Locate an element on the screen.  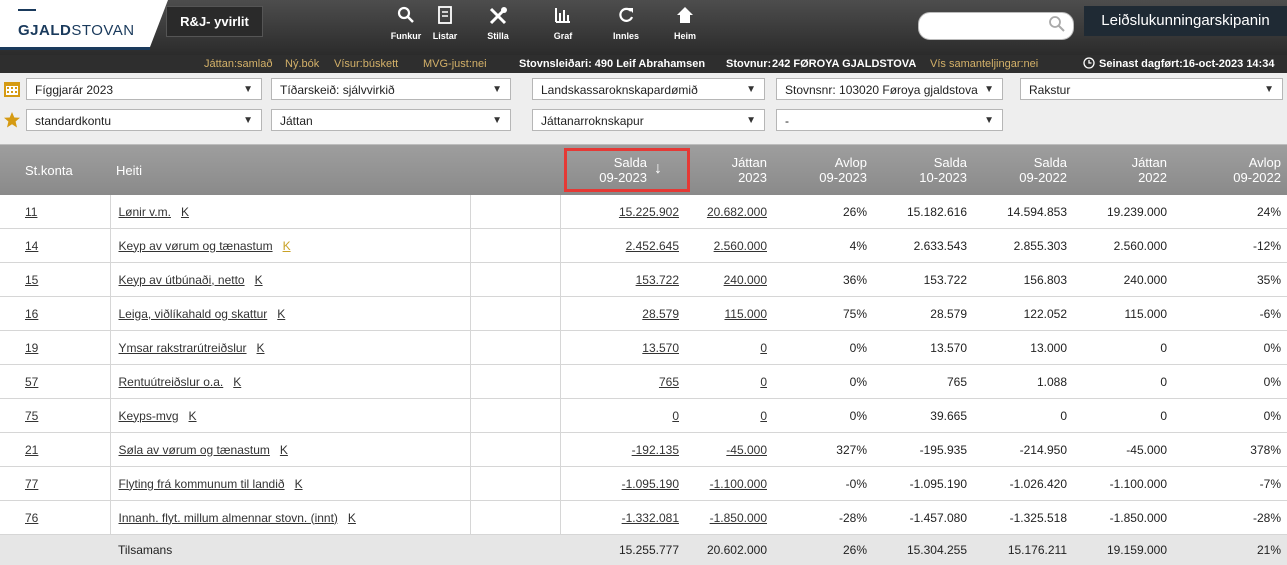
jattan-link: -1.850.000 is located at coordinates (738, 518).